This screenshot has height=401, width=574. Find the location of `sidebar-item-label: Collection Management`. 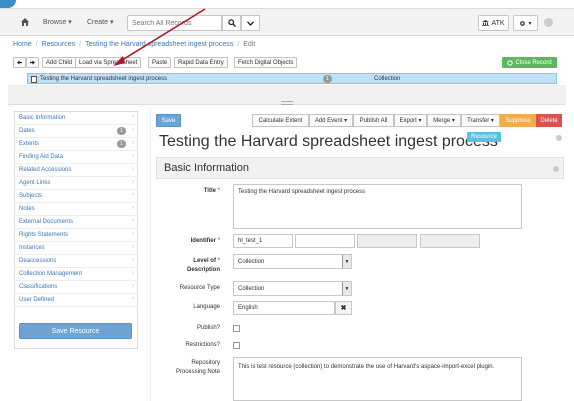

sidebar-item-label: Collection Management is located at coordinates (51, 274).